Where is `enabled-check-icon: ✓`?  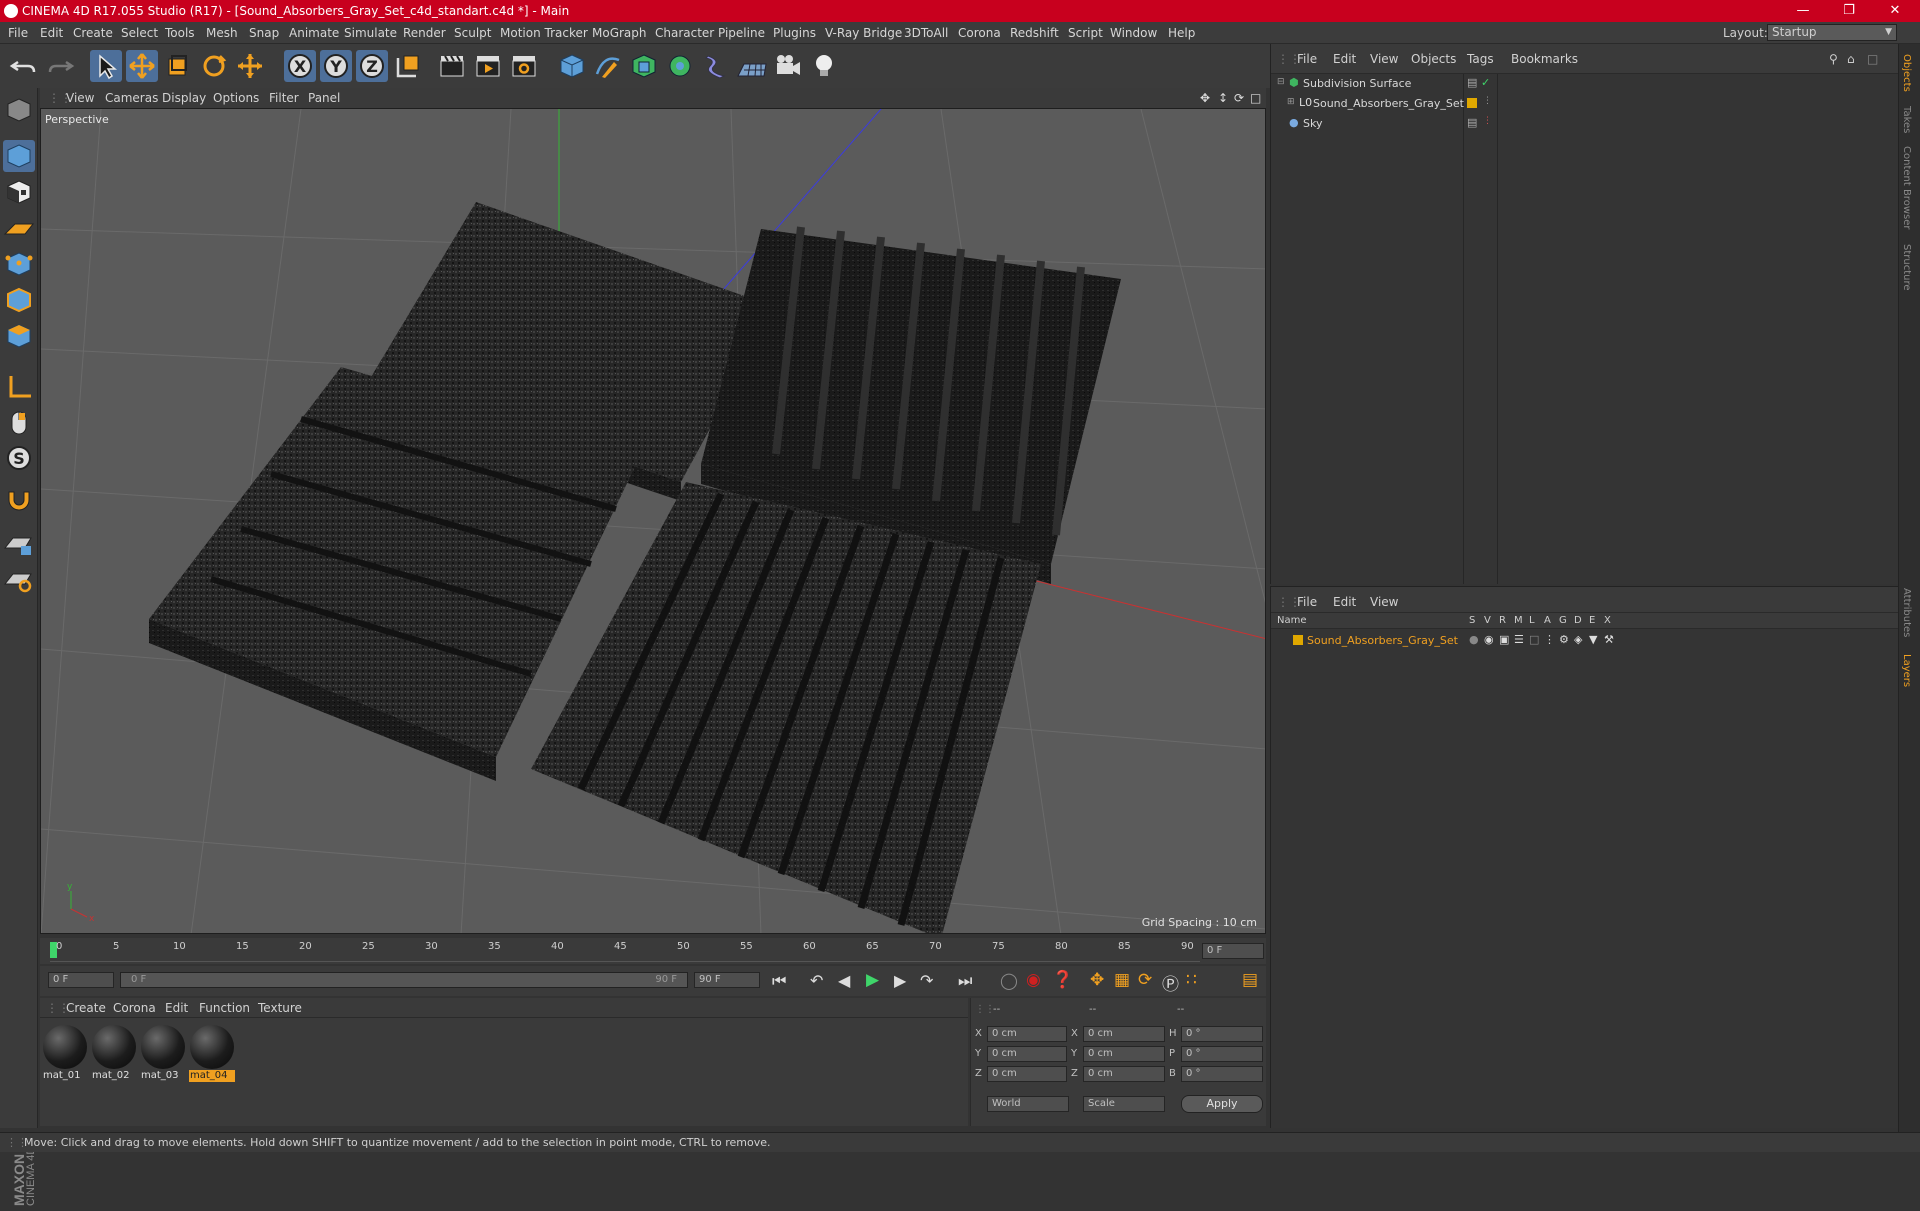 enabled-check-icon: ✓ is located at coordinates (1485, 82).